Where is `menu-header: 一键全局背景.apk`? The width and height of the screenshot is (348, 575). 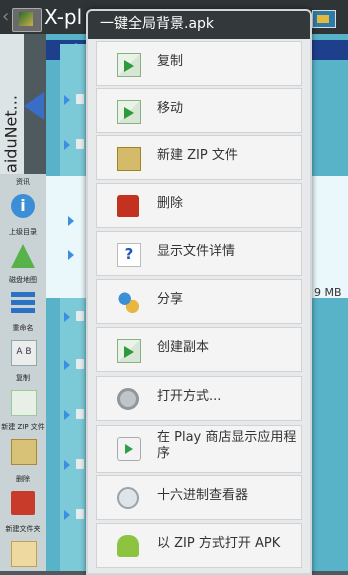
menu-header: 一键全局背景.apk is located at coordinates (199, 25).